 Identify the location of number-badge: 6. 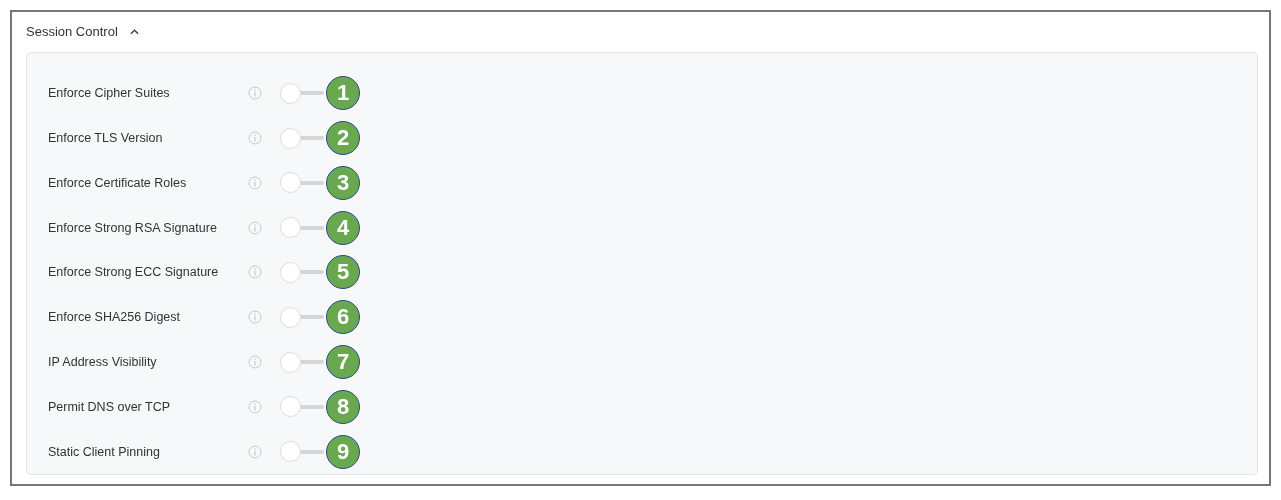
(343, 317).